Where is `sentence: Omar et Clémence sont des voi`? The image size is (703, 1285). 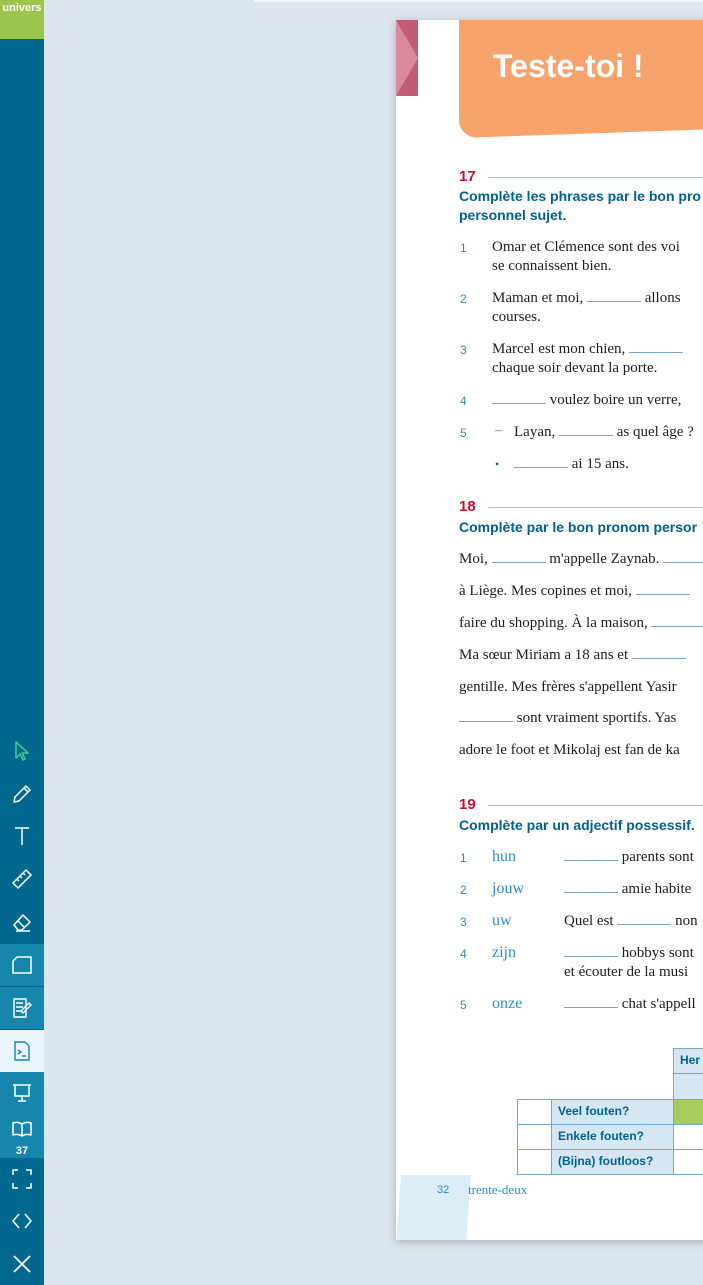 sentence: Omar et Clémence sont des voi is located at coordinates (586, 247).